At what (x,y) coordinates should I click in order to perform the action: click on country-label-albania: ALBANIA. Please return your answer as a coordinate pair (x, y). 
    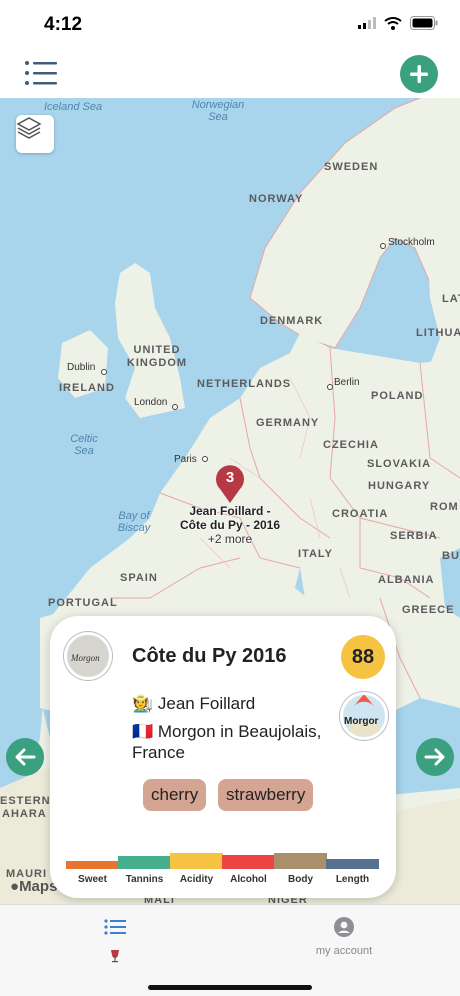
    Looking at the image, I should click on (406, 580).